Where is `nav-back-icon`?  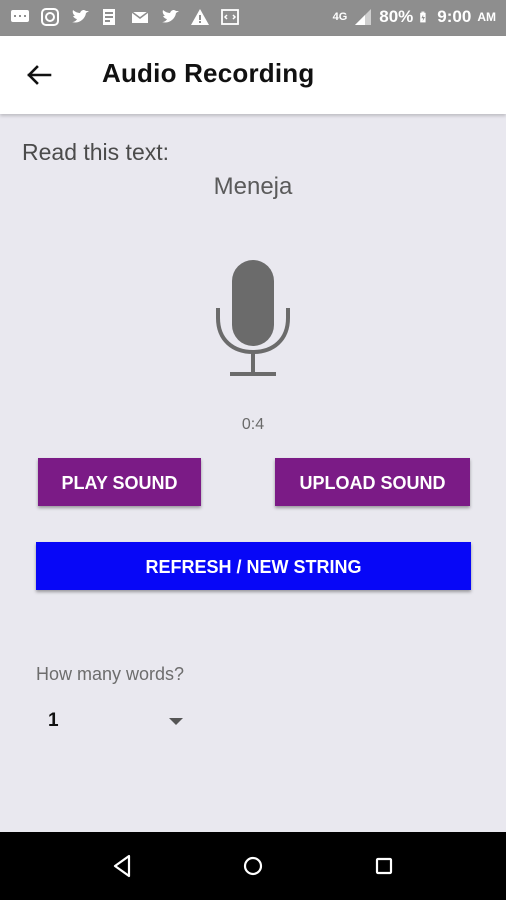
nav-back-icon is located at coordinates (123, 866).